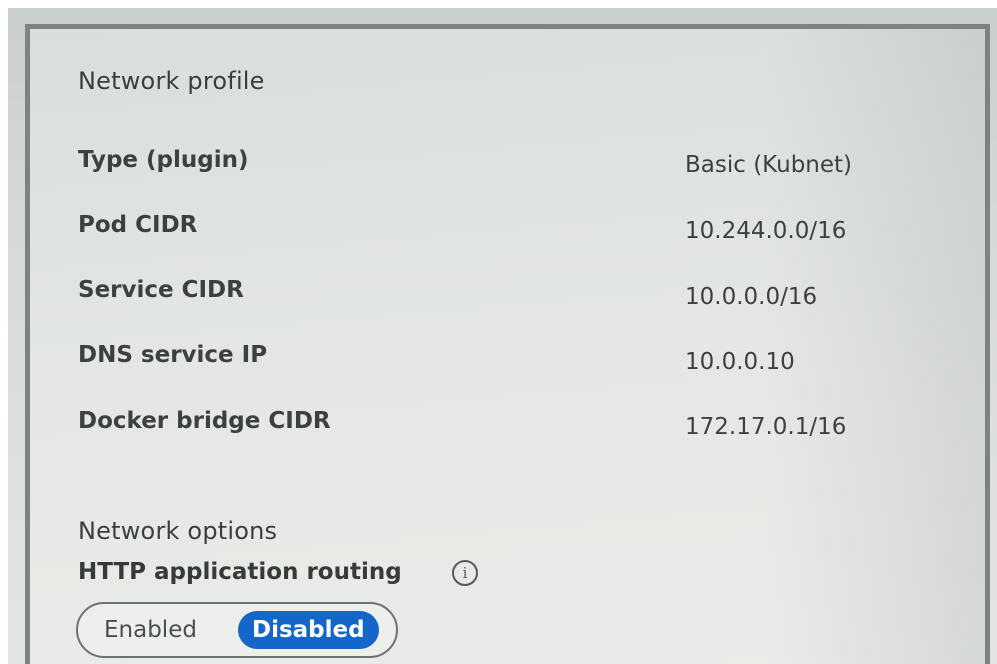 This screenshot has height=664, width=997. Describe the element at coordinates (204, 421) in the screenshot. I see `docker-bridge-cidr-label: Docker bridge CIDR` at that location.